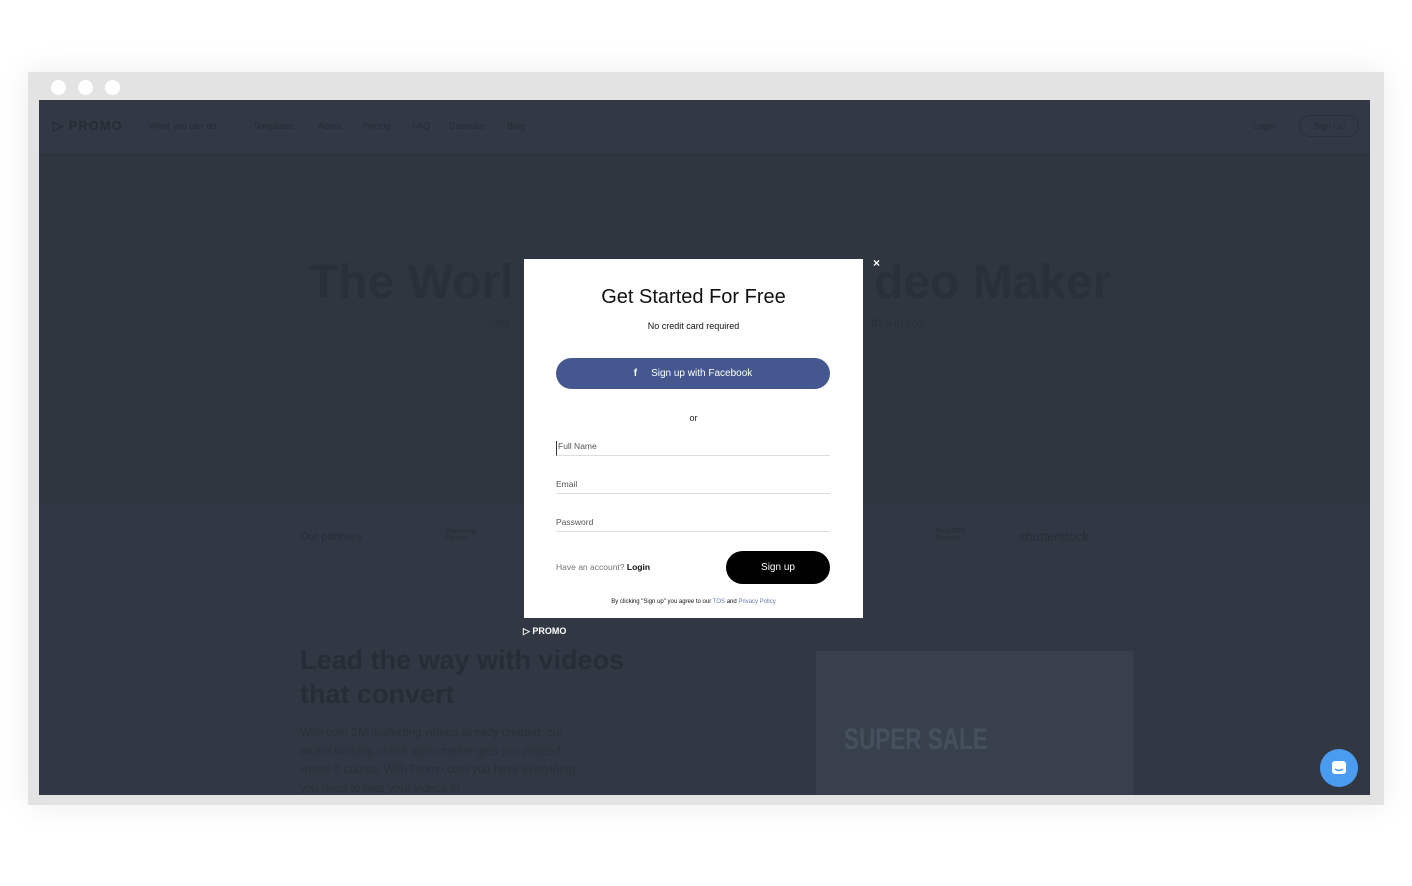 The image size is (1412, 886). I want to click on modal-title: Get Started For Free, so click(693, 297).